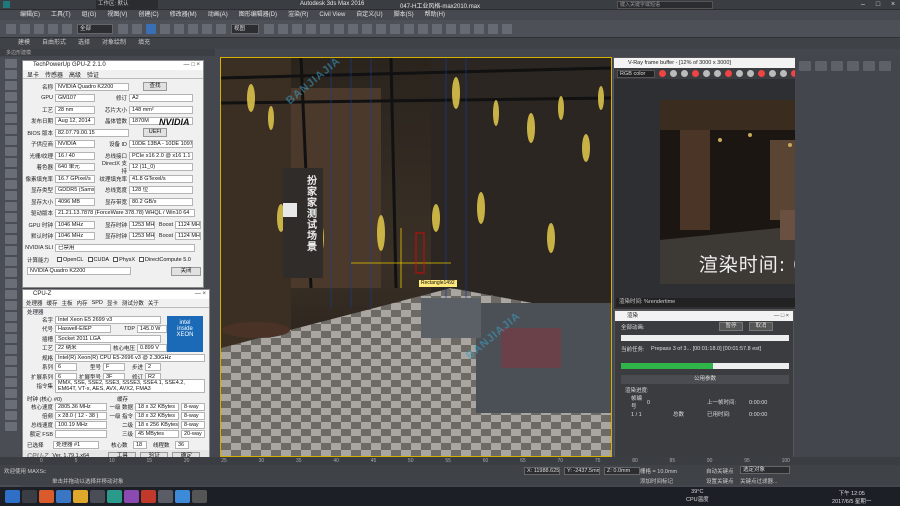  I want to click on link-icon, so click(39, 28).